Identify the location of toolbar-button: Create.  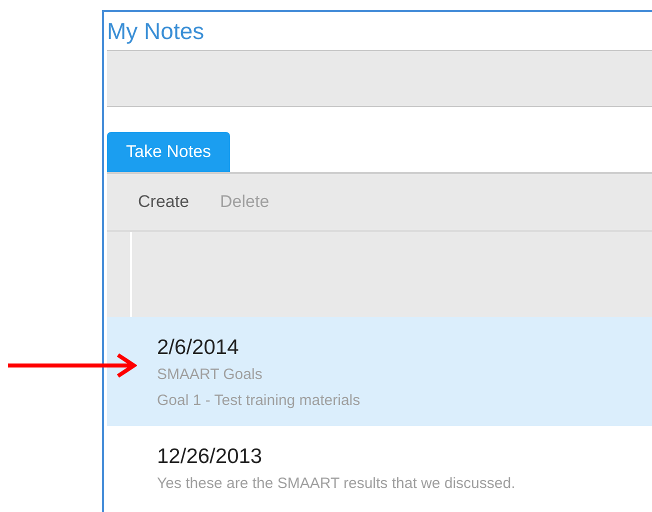
(164, 202).